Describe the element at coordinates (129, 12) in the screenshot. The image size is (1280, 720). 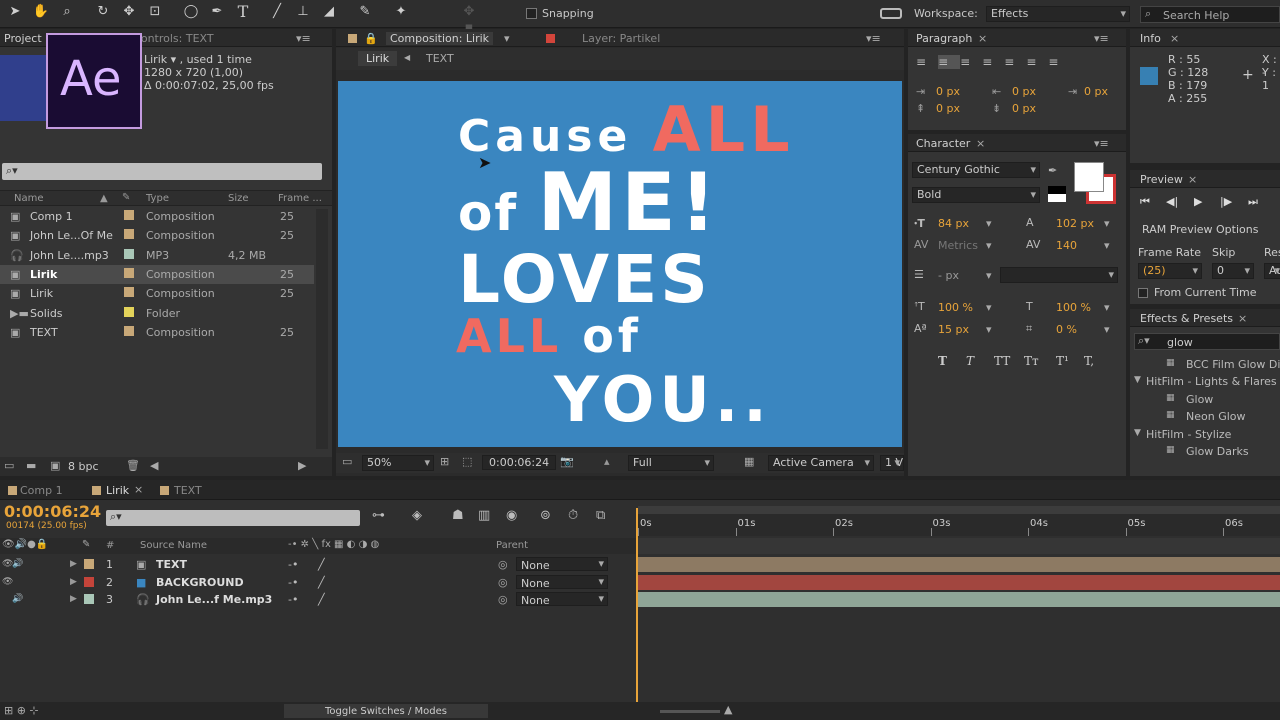
I see `camera-orbit-icon: ✥` at that location.